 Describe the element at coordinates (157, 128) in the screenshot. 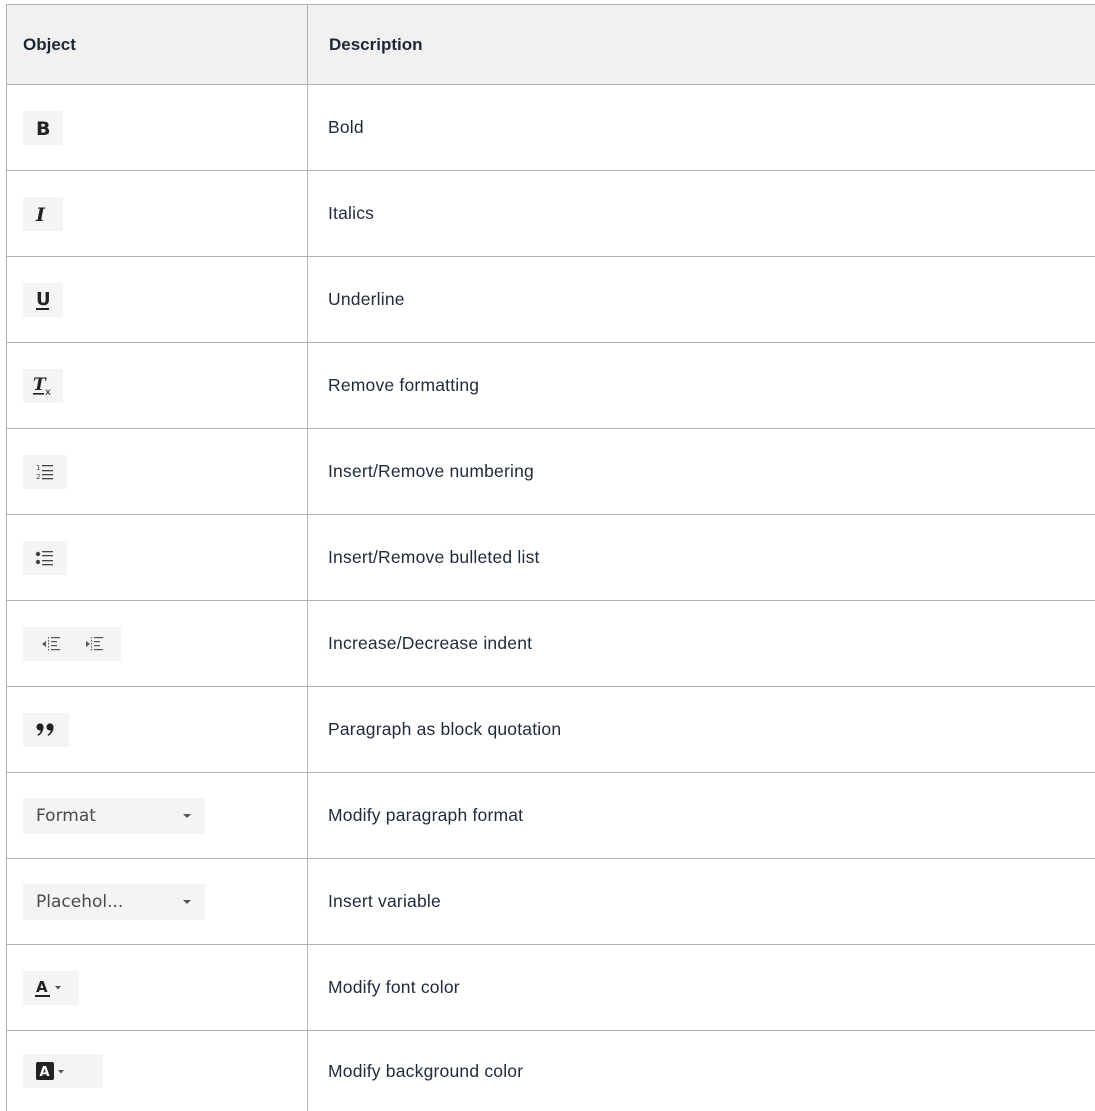

I see `object-cell: B` at that location.